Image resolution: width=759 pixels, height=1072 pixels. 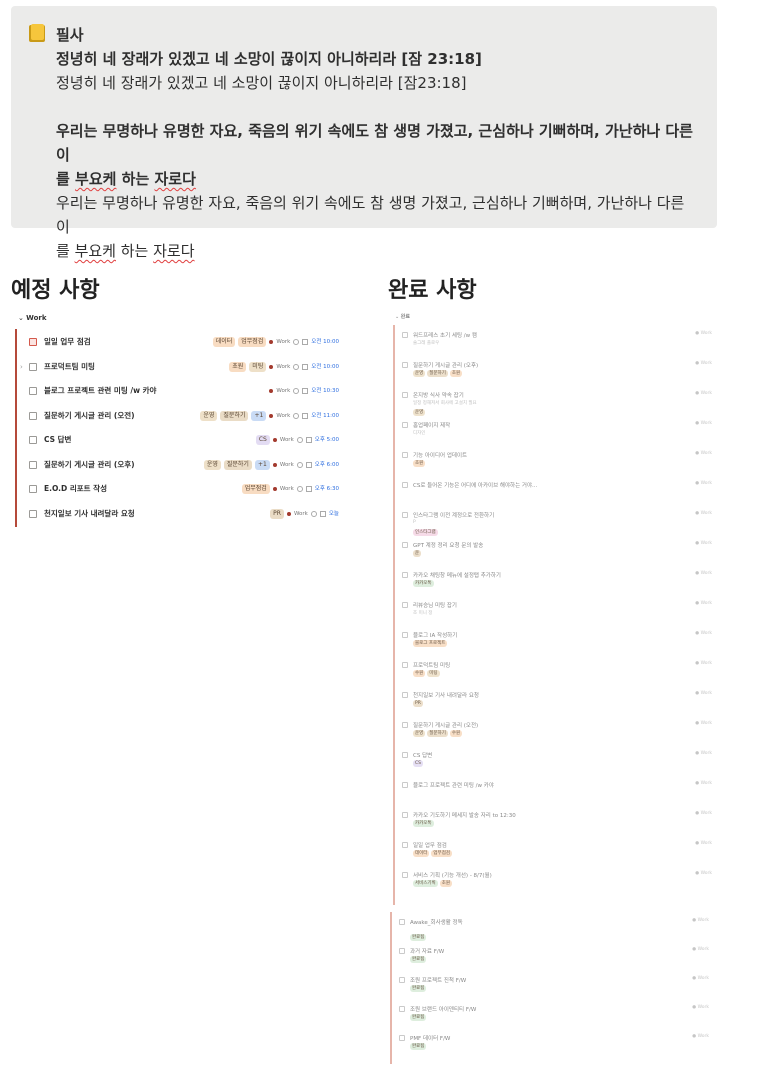 I want to click on item-tags: PR, so click(x=418, y=703).